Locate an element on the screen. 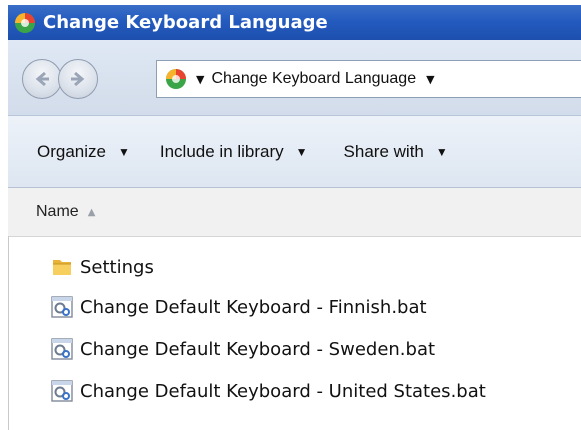 This screenshot has width=581, height=430. share-with-button: Share with ▼ is located at coordinates (396, 152).